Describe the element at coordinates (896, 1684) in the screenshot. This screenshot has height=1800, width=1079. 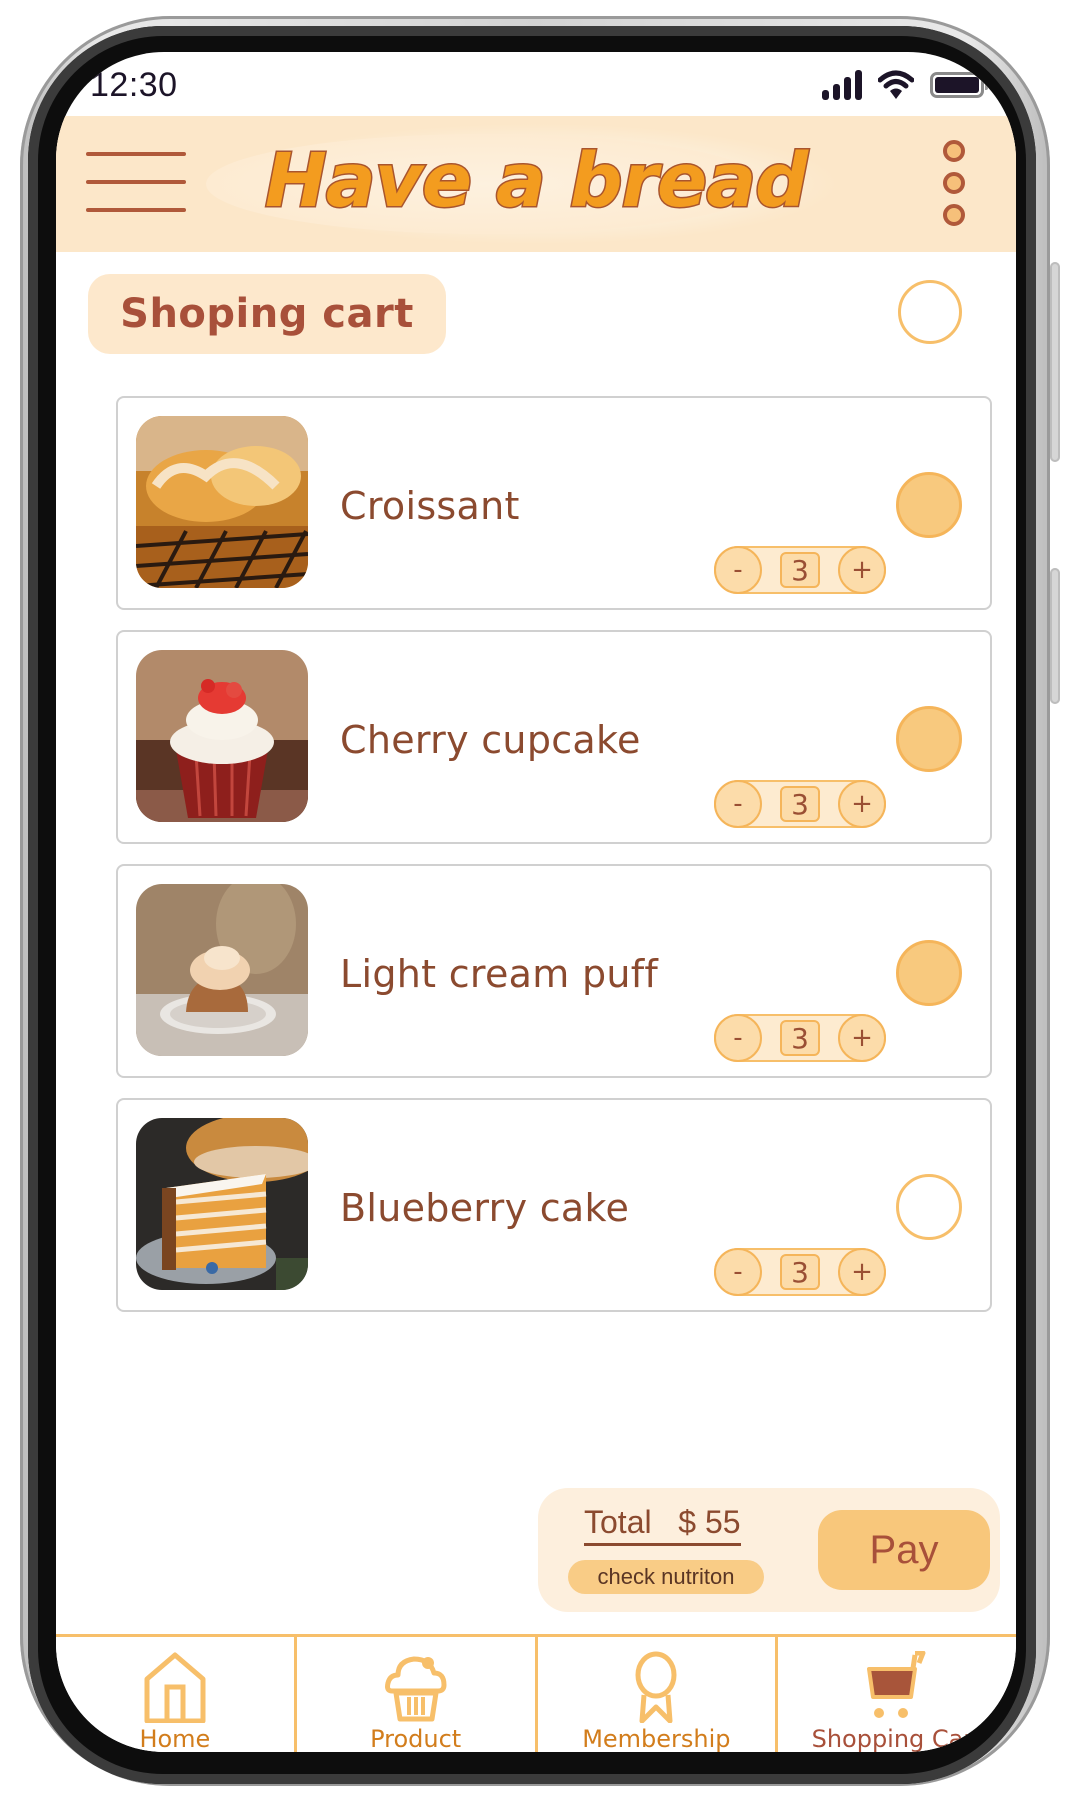
I see `shopping-cart-icon` at that location.